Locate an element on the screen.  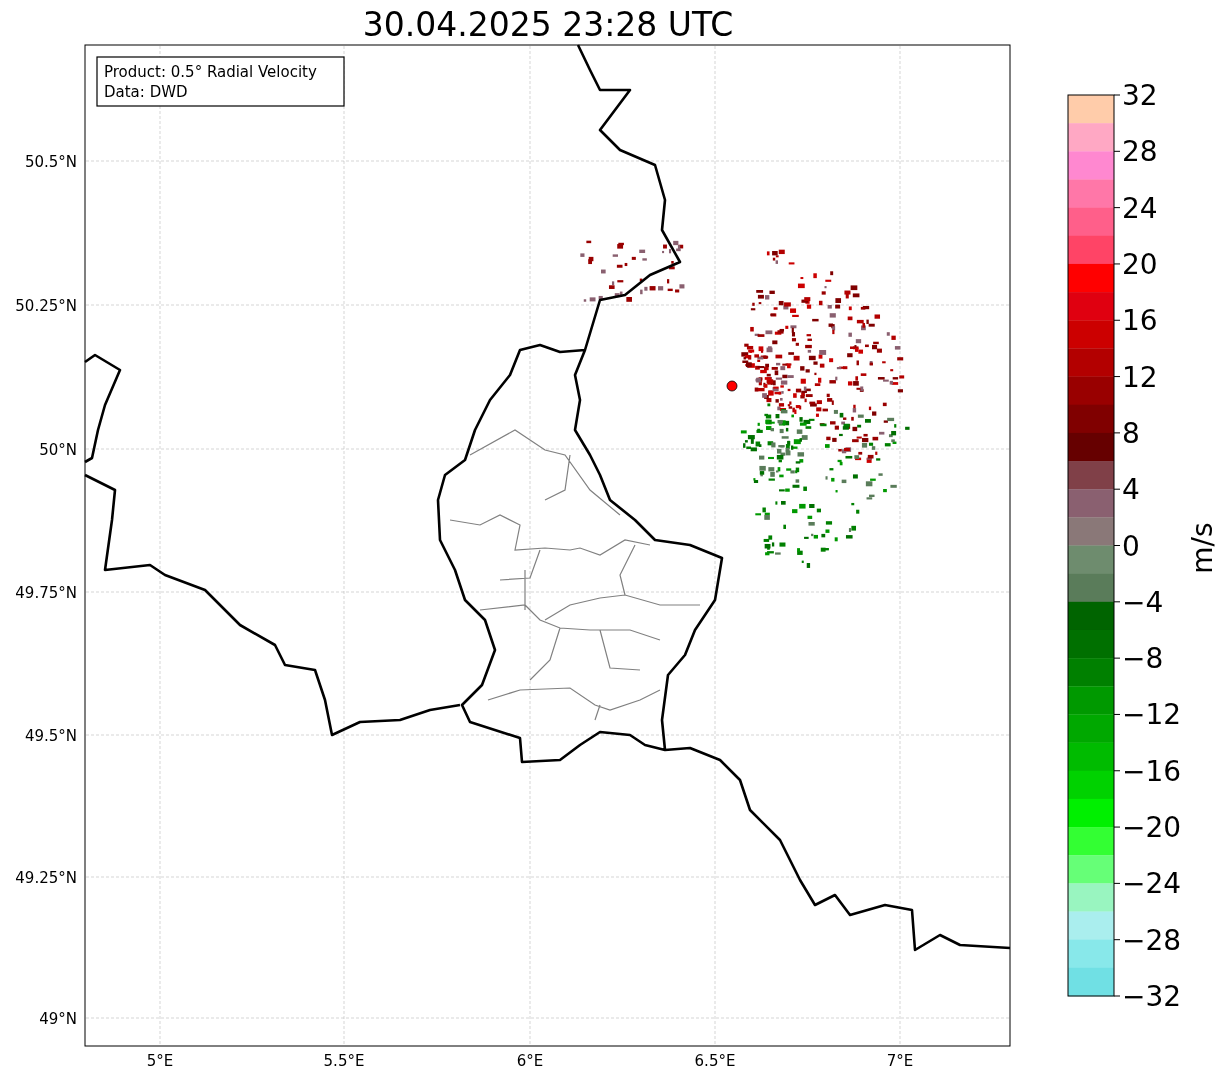
latitude-tick-label: 49°N is located at coordinates (58, 1019).